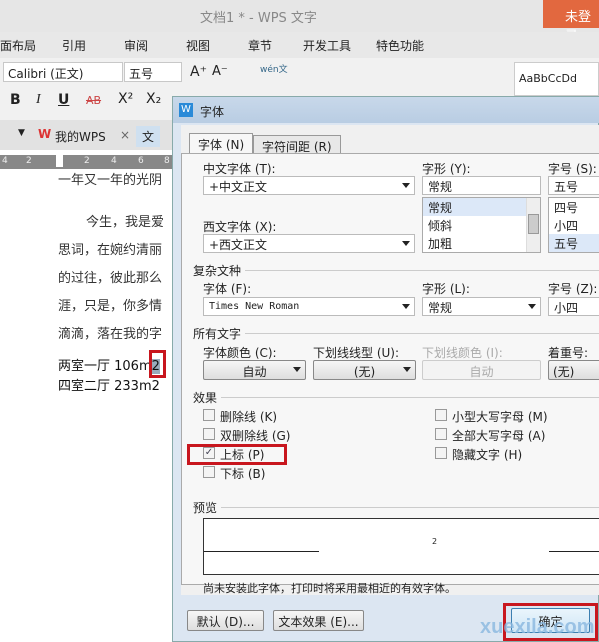 This screenshot has width=599, height=642. Describe the element at coordinates (110, 306) in the screenshot. I see `doc-line: 涯，只是，你多情` at that location.